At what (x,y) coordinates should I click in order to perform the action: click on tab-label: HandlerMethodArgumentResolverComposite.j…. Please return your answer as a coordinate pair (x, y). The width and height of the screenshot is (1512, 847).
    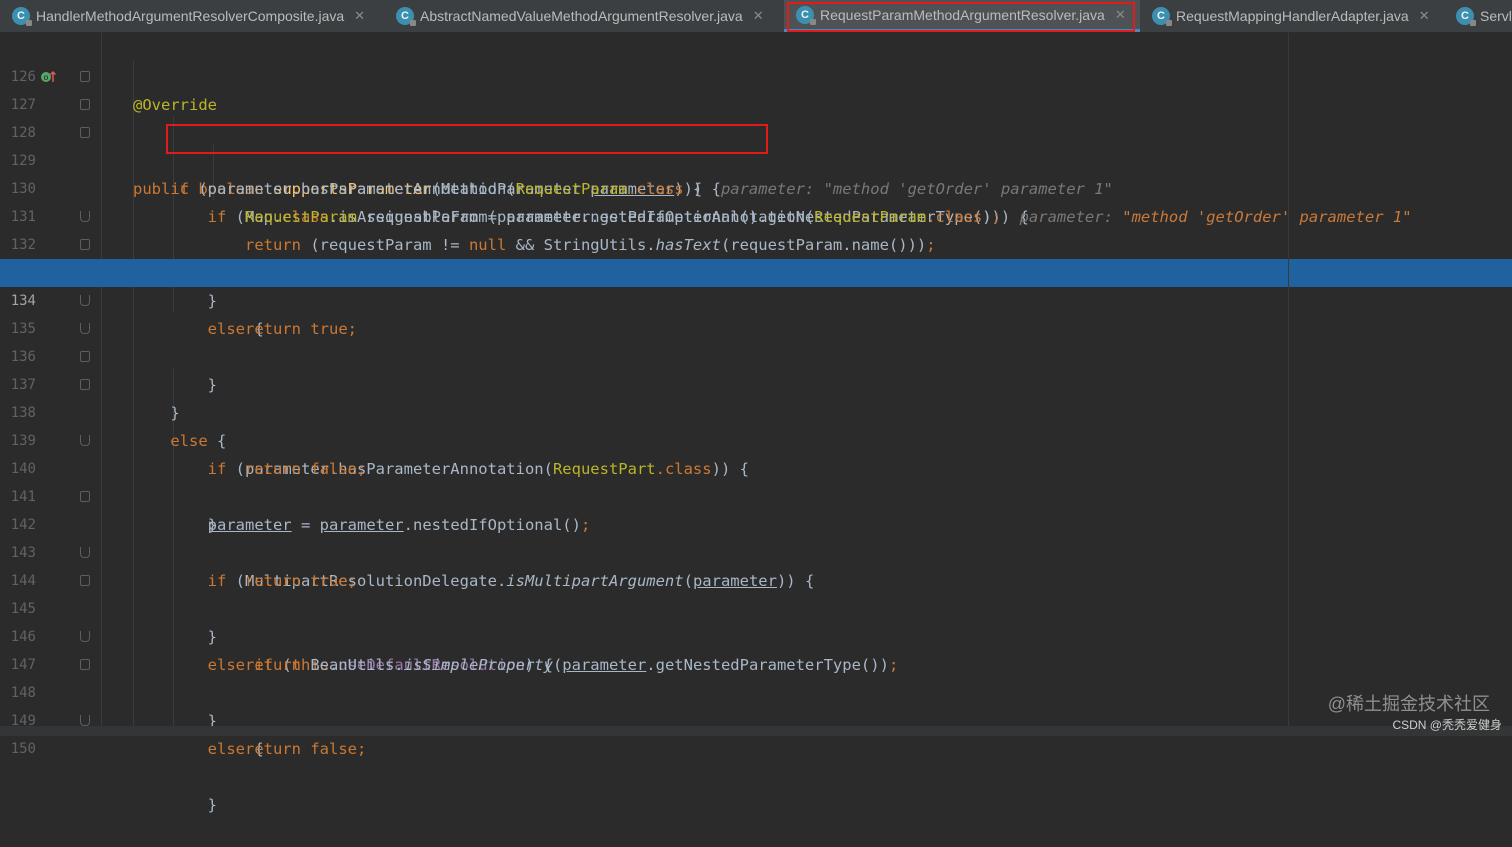
    Looking at the image, I should click on (190, 16).